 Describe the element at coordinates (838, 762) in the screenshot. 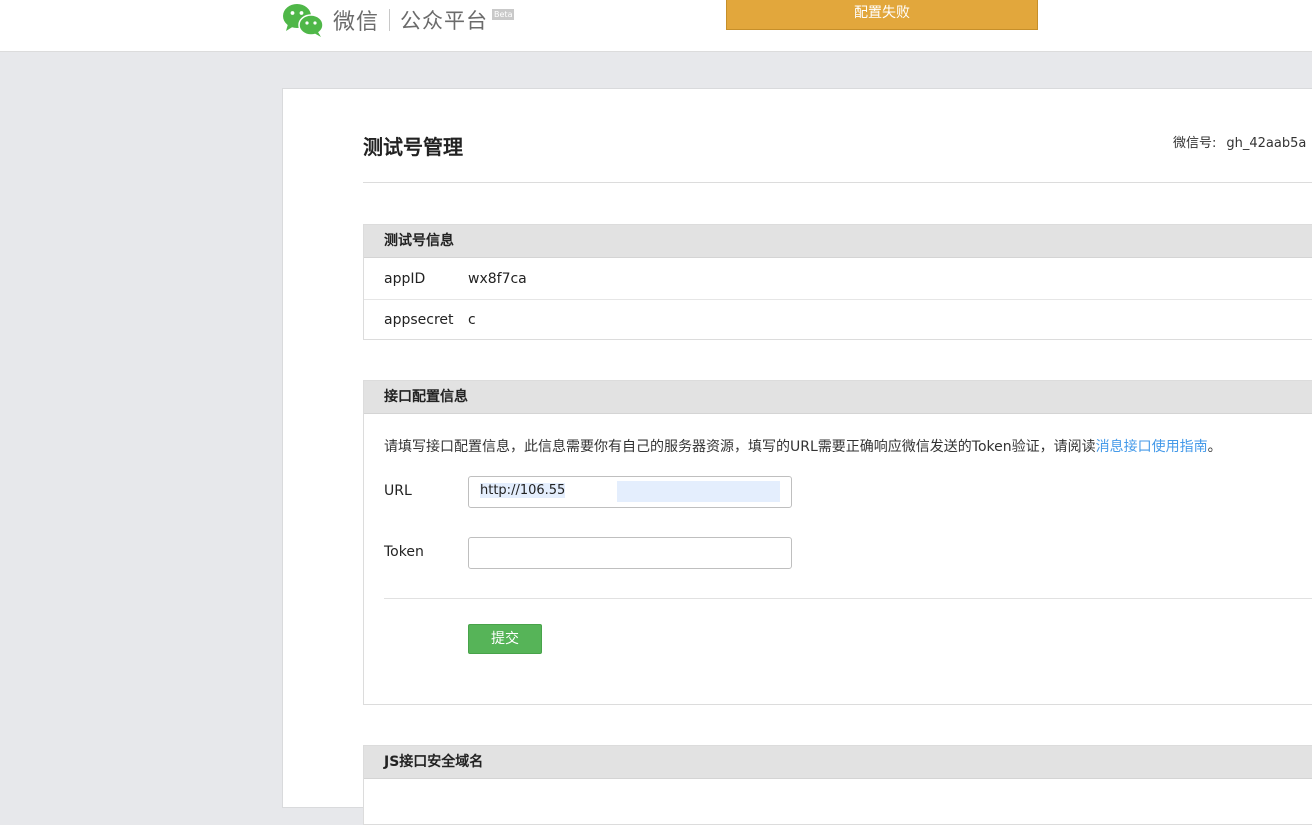

I see `section-heading: JS接口安全域名` at that location.